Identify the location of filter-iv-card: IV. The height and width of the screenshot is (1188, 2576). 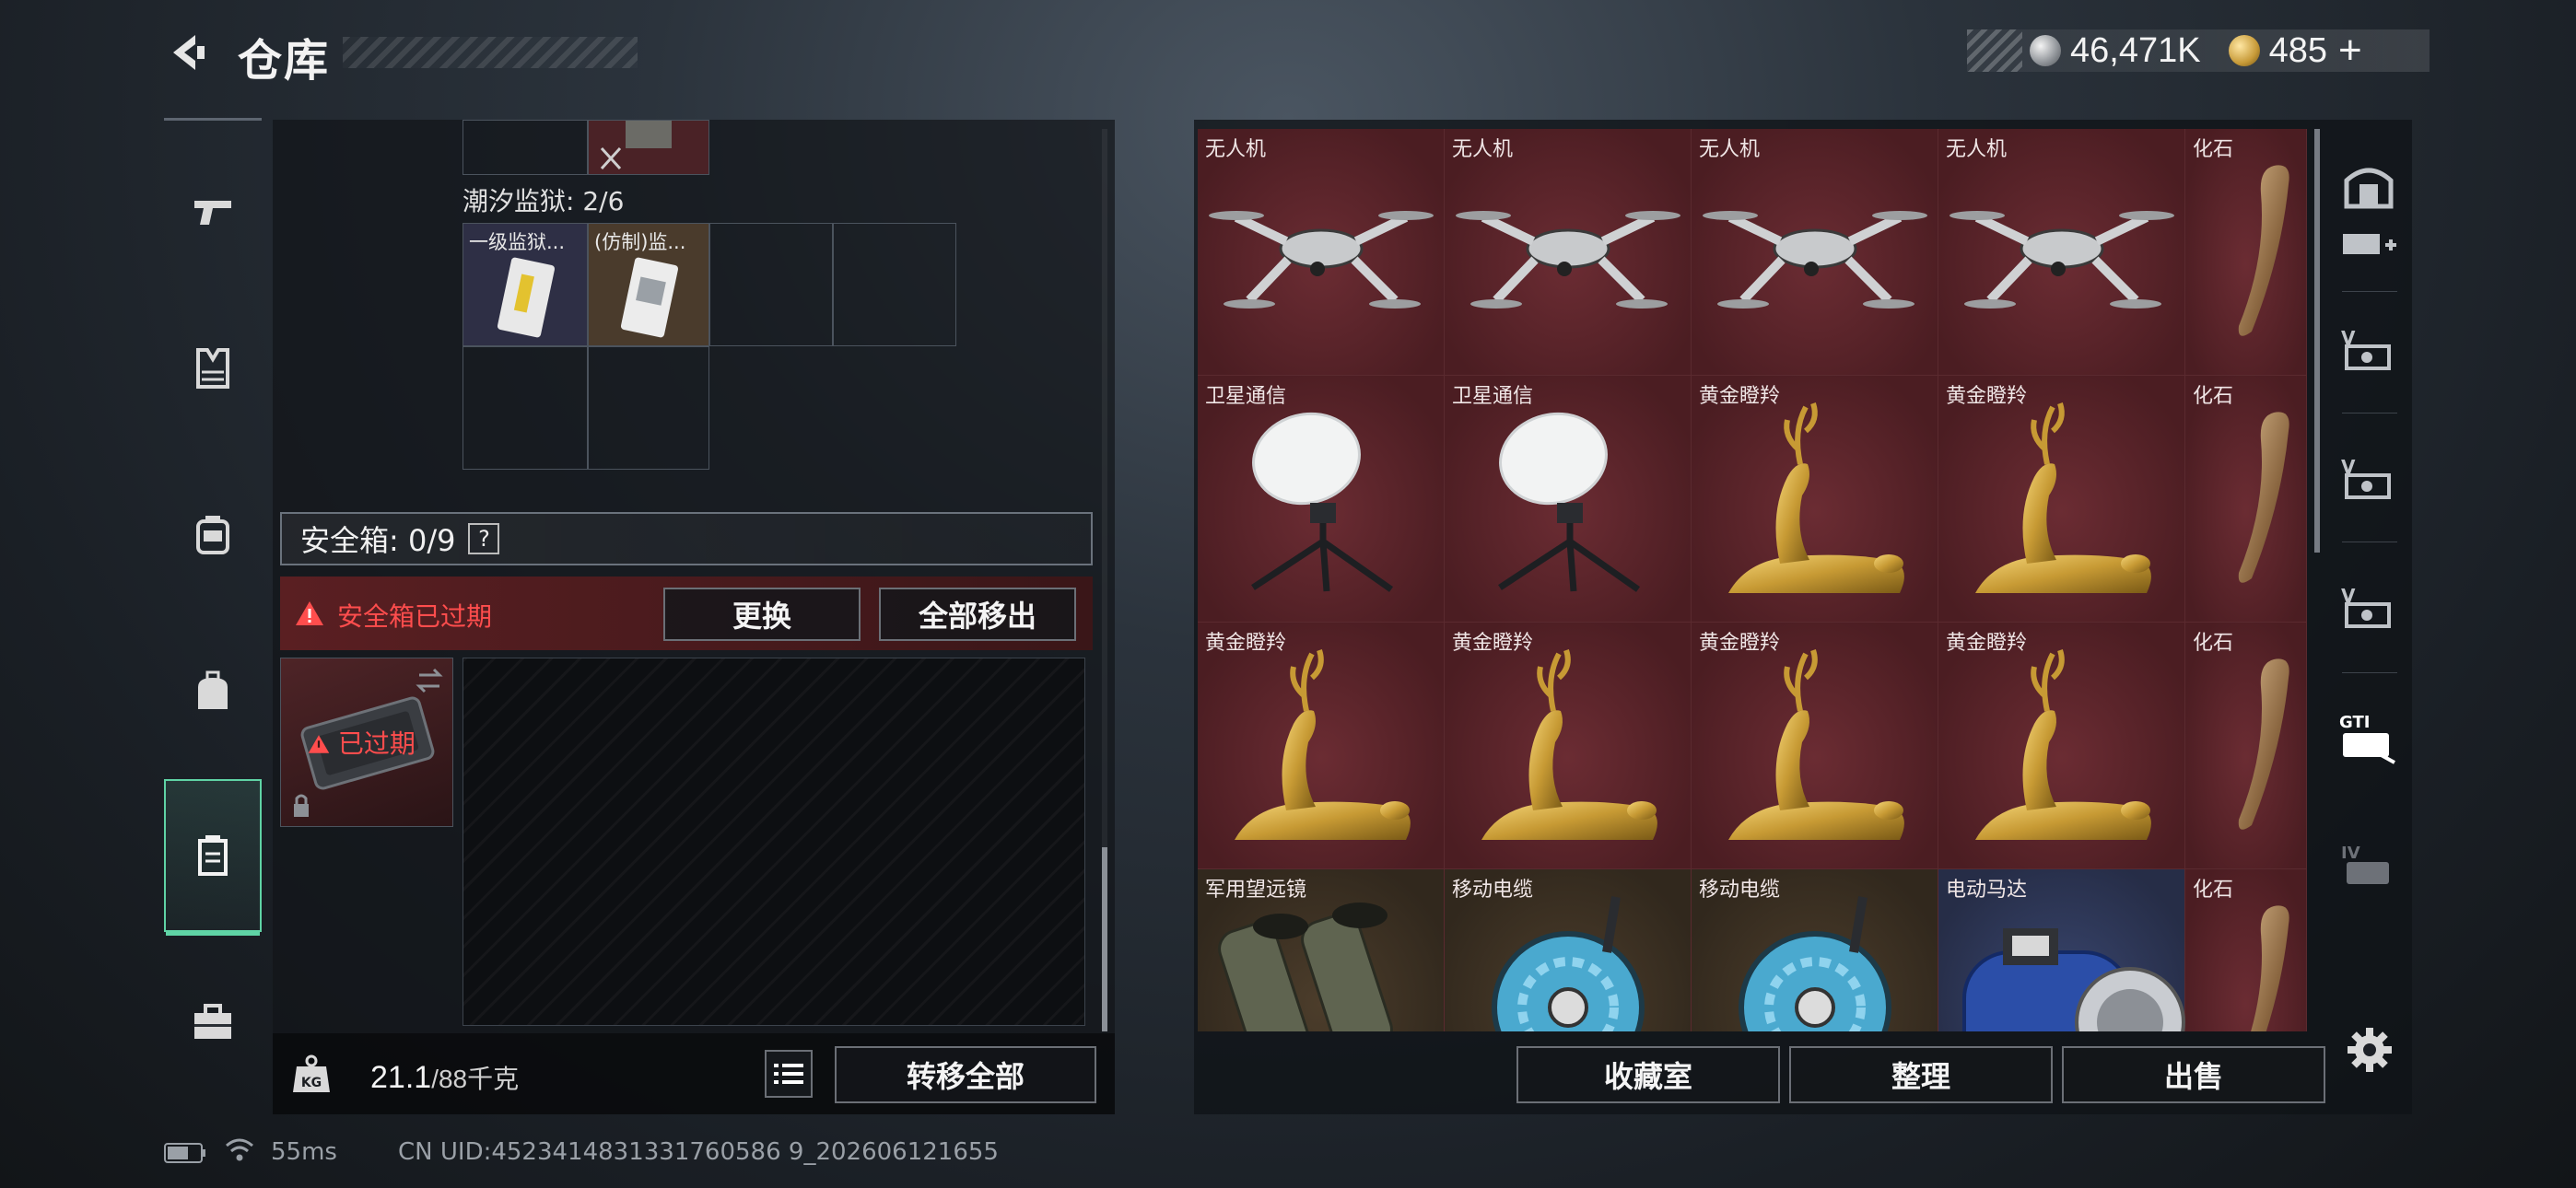
(2368, 865).